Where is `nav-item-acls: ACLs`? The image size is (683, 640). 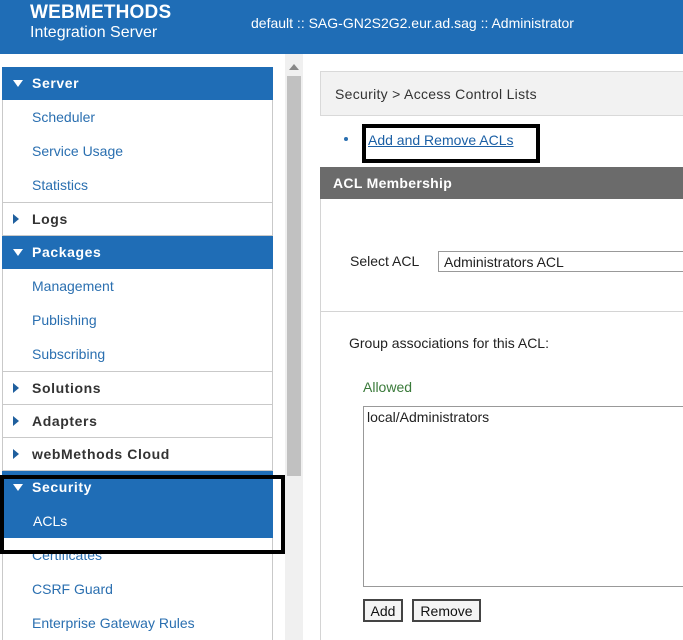 nav-item-acls: ACLs is located at coordinates (137, 521).